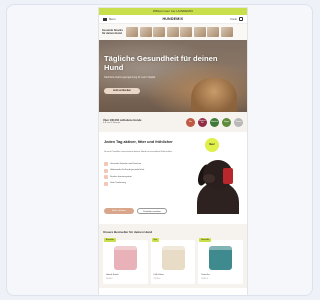 This screenshot has width=320, height=300. Describe the element at coordinates (112, 31) in the screenshot. I see `category-strip-text: Gesunde Snacks für deinen Hund` at that location.